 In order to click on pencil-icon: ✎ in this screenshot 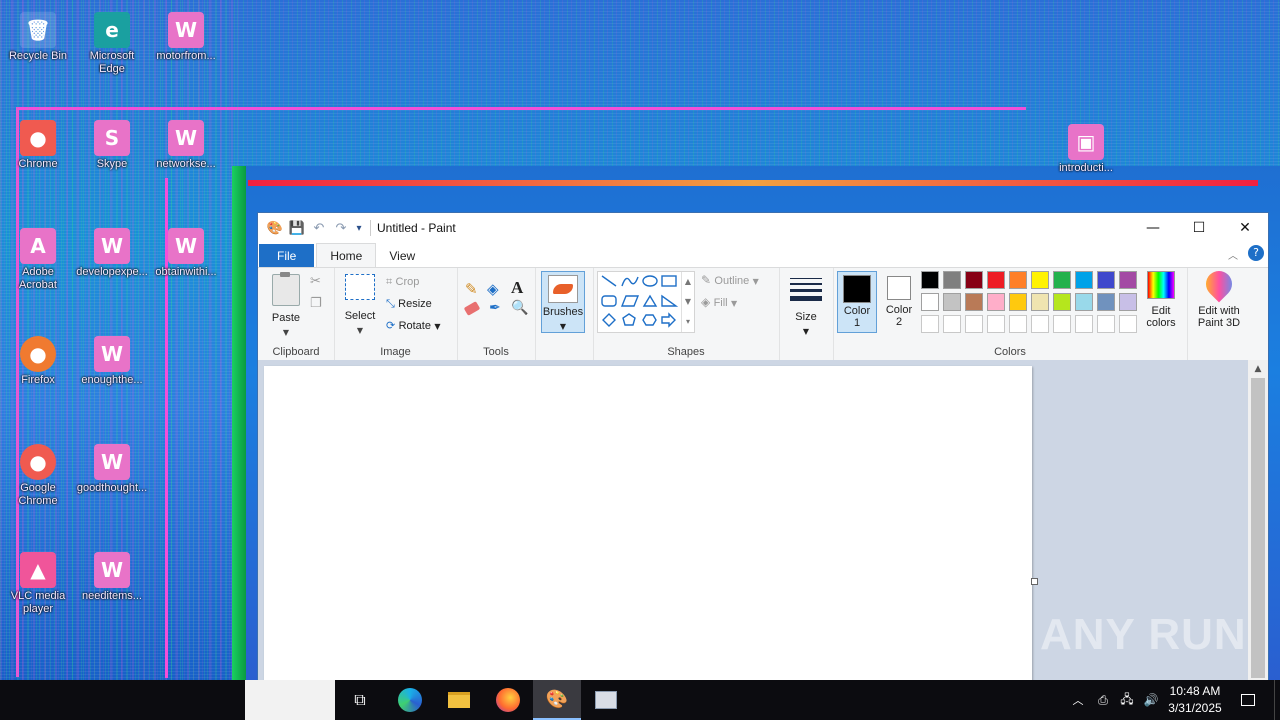, I will do `click(471, 289)`.